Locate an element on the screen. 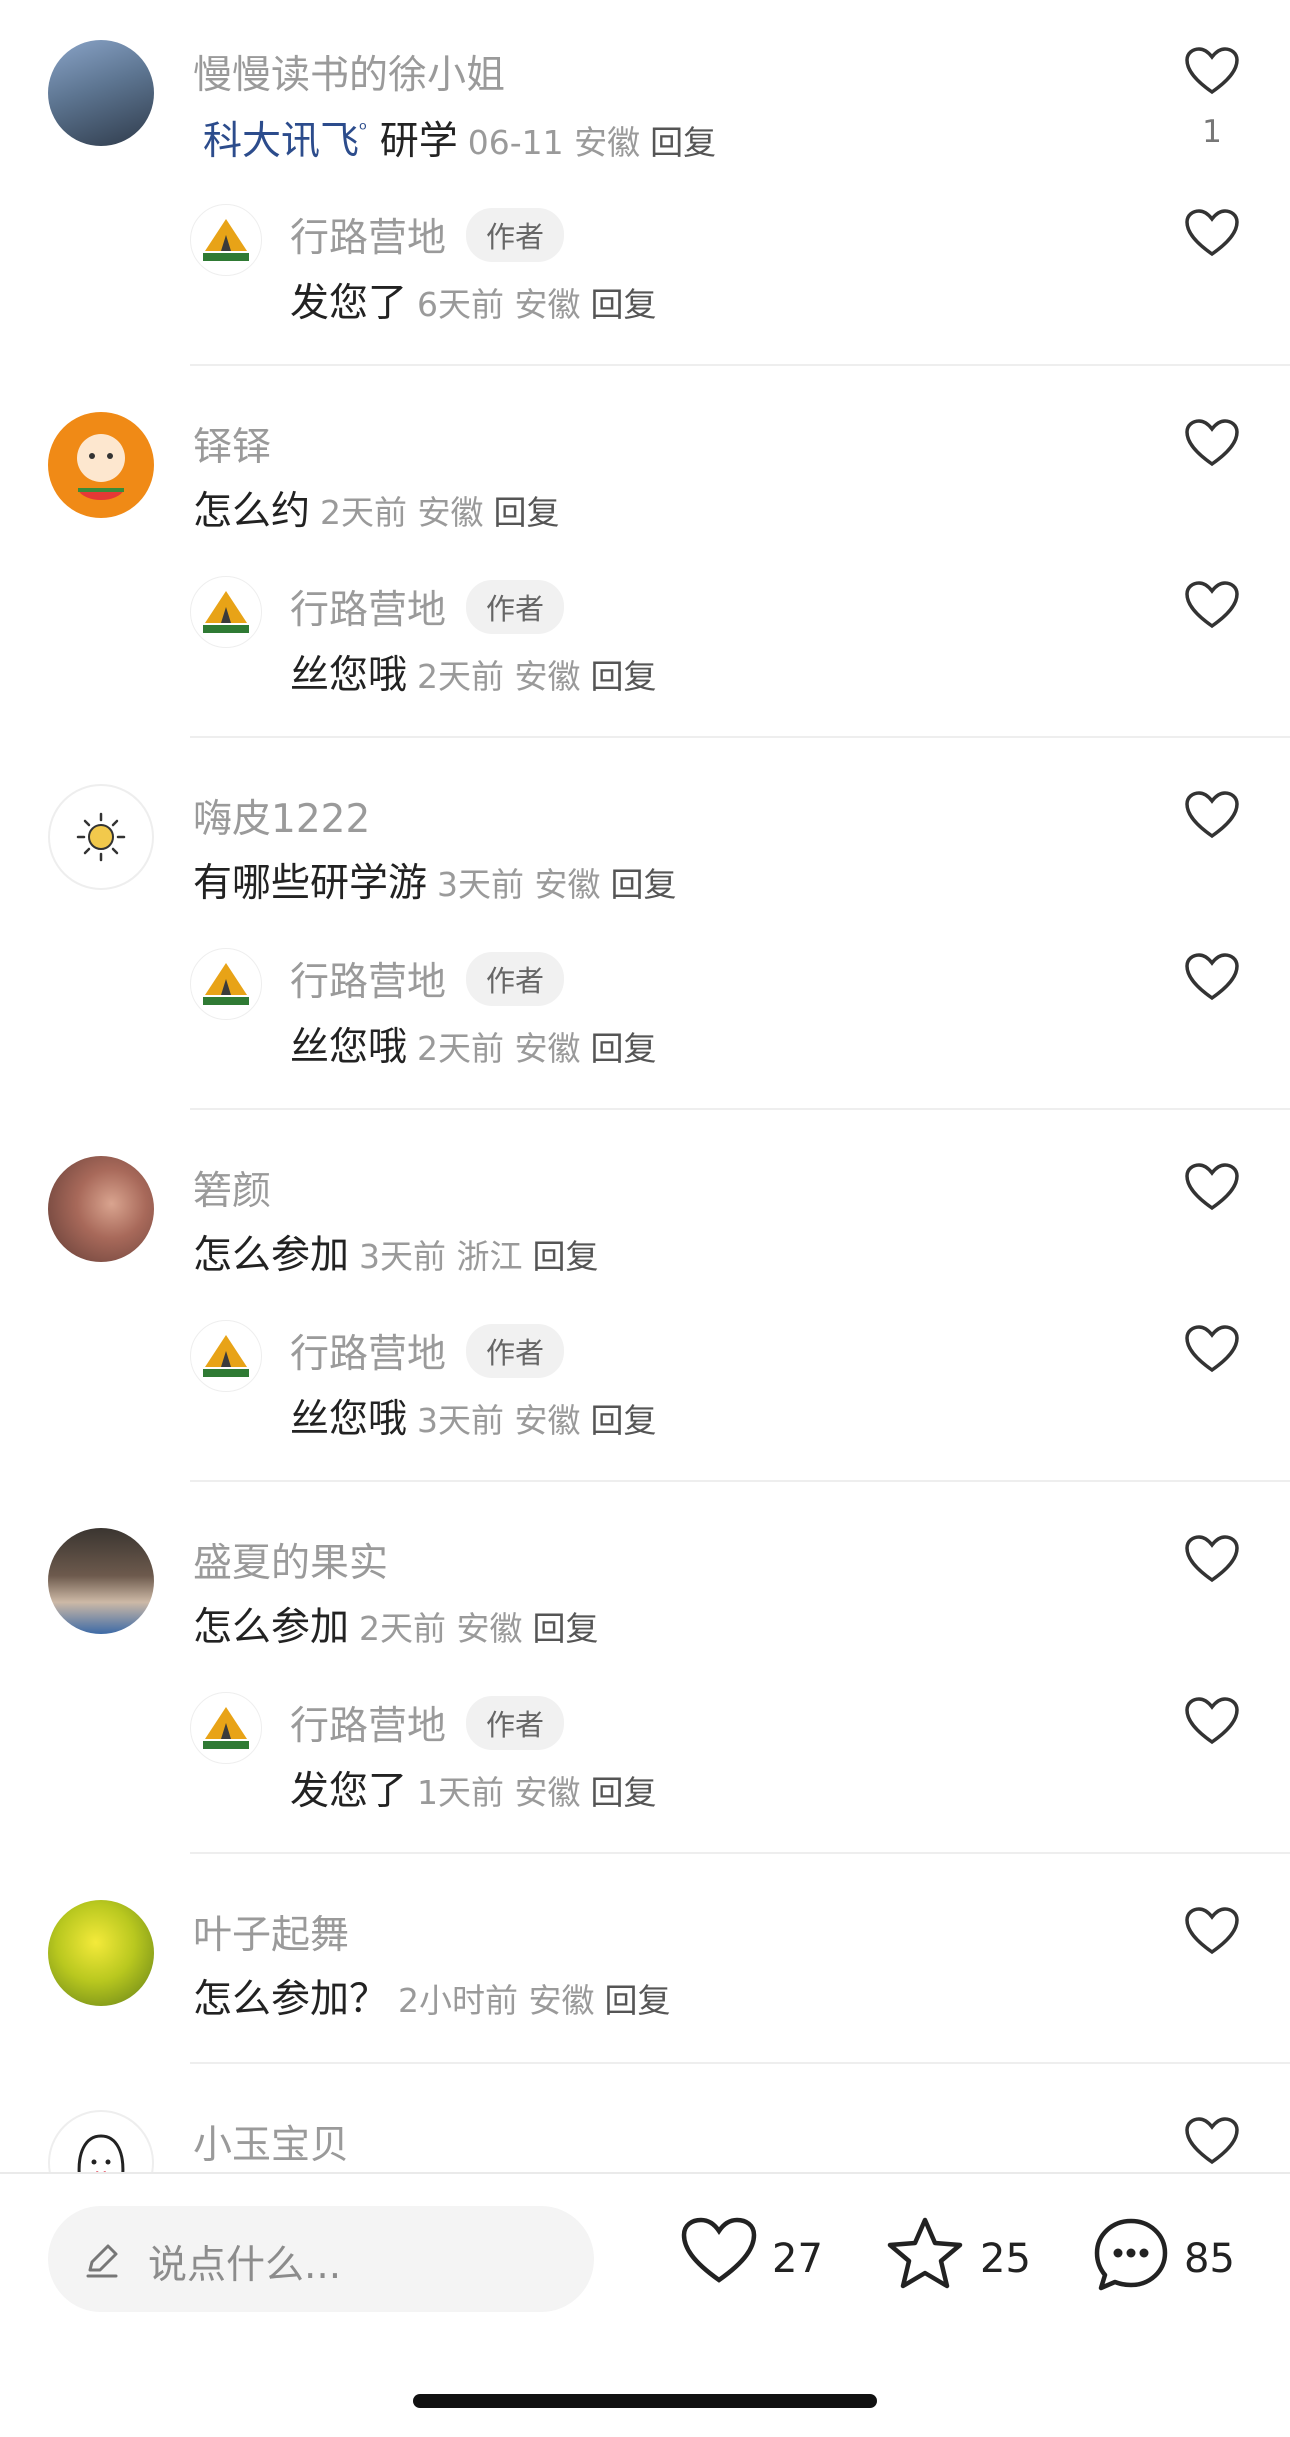 The width and height of the screenshot is (1290, 2437). comment-text: 怎么参加 2天前 安徽 回复 is located at coordinates (396, 1627).